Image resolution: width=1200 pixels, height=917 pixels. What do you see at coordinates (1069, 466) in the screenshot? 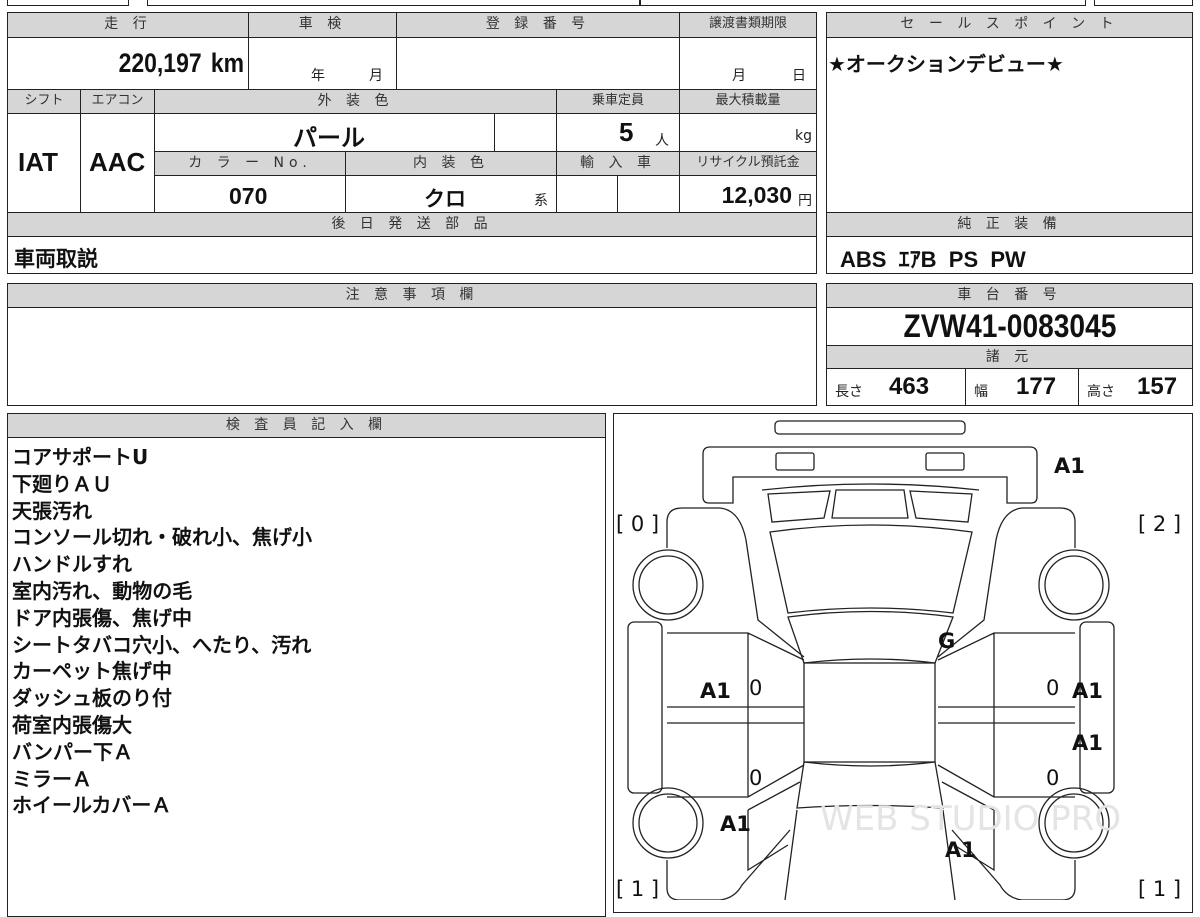
I see `rear-bumper-grade: A1` at bounding box center [1069, 466].